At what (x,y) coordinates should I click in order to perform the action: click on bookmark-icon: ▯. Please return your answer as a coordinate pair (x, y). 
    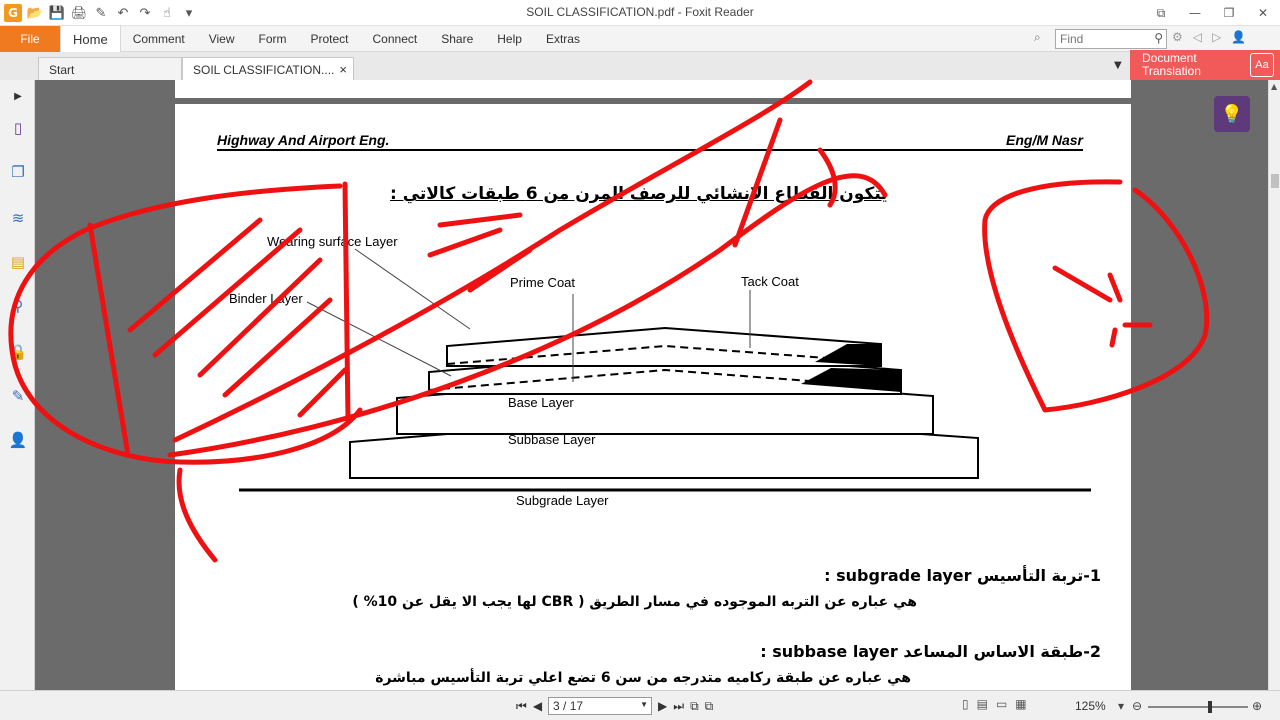
    Looking at the image, I should click on (18, 128).